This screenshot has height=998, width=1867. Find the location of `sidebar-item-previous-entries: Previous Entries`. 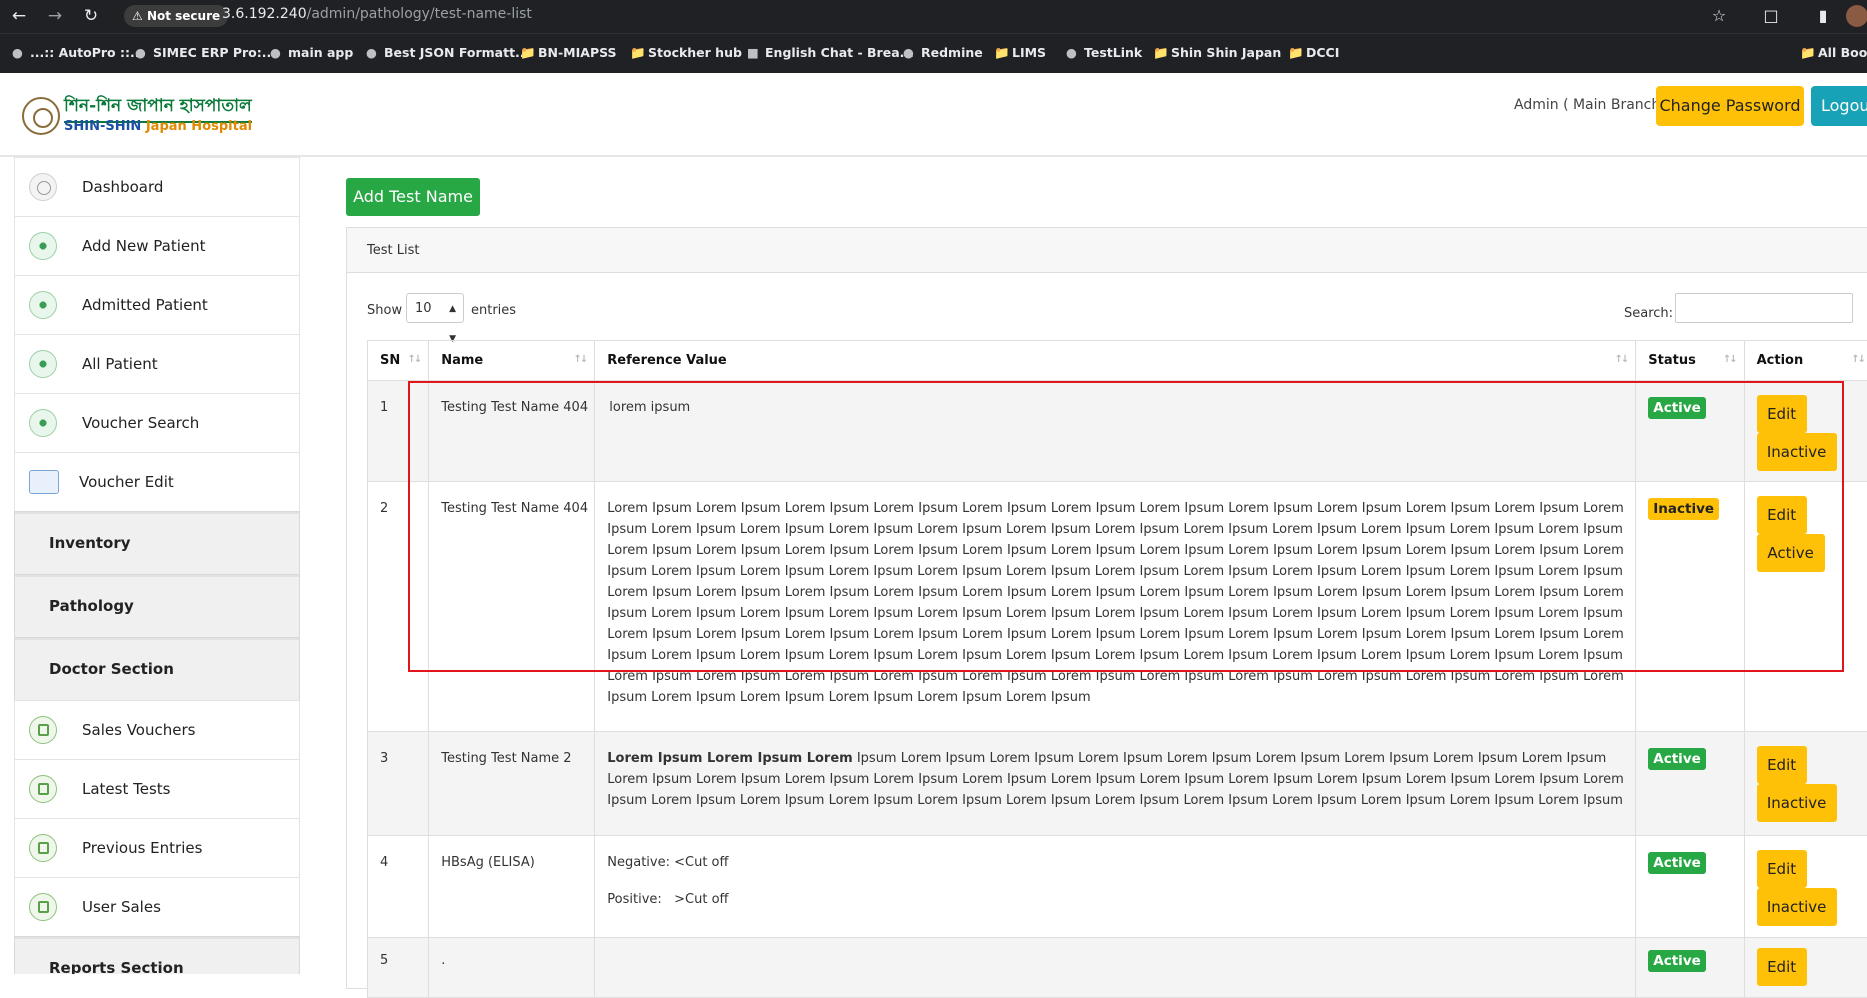

sidebar-item-previous-entries: Previous Entries is located at coordinates (157, 847).